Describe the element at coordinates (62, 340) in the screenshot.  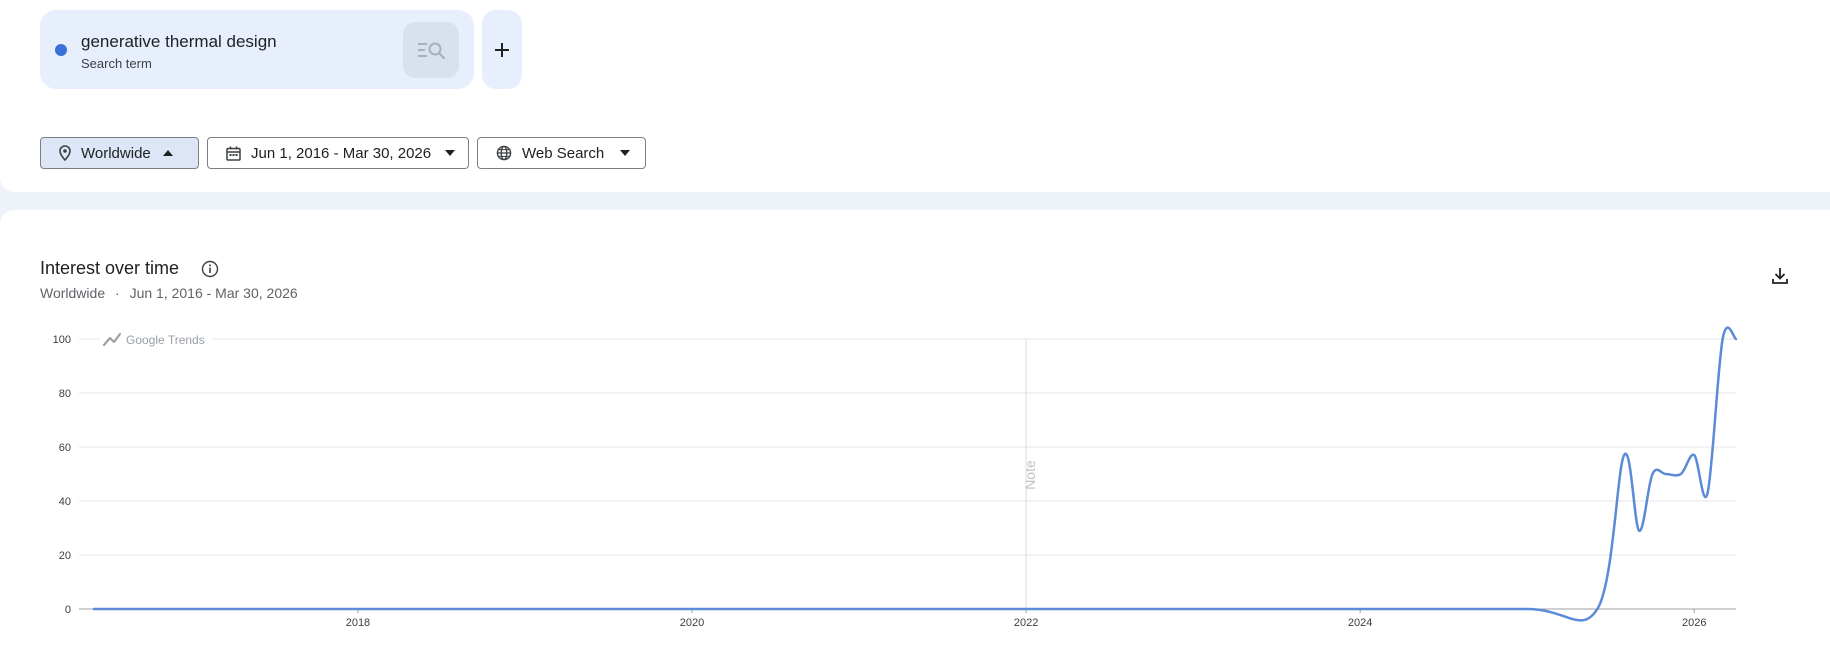
I see `y-tick-label: 100` at that location.